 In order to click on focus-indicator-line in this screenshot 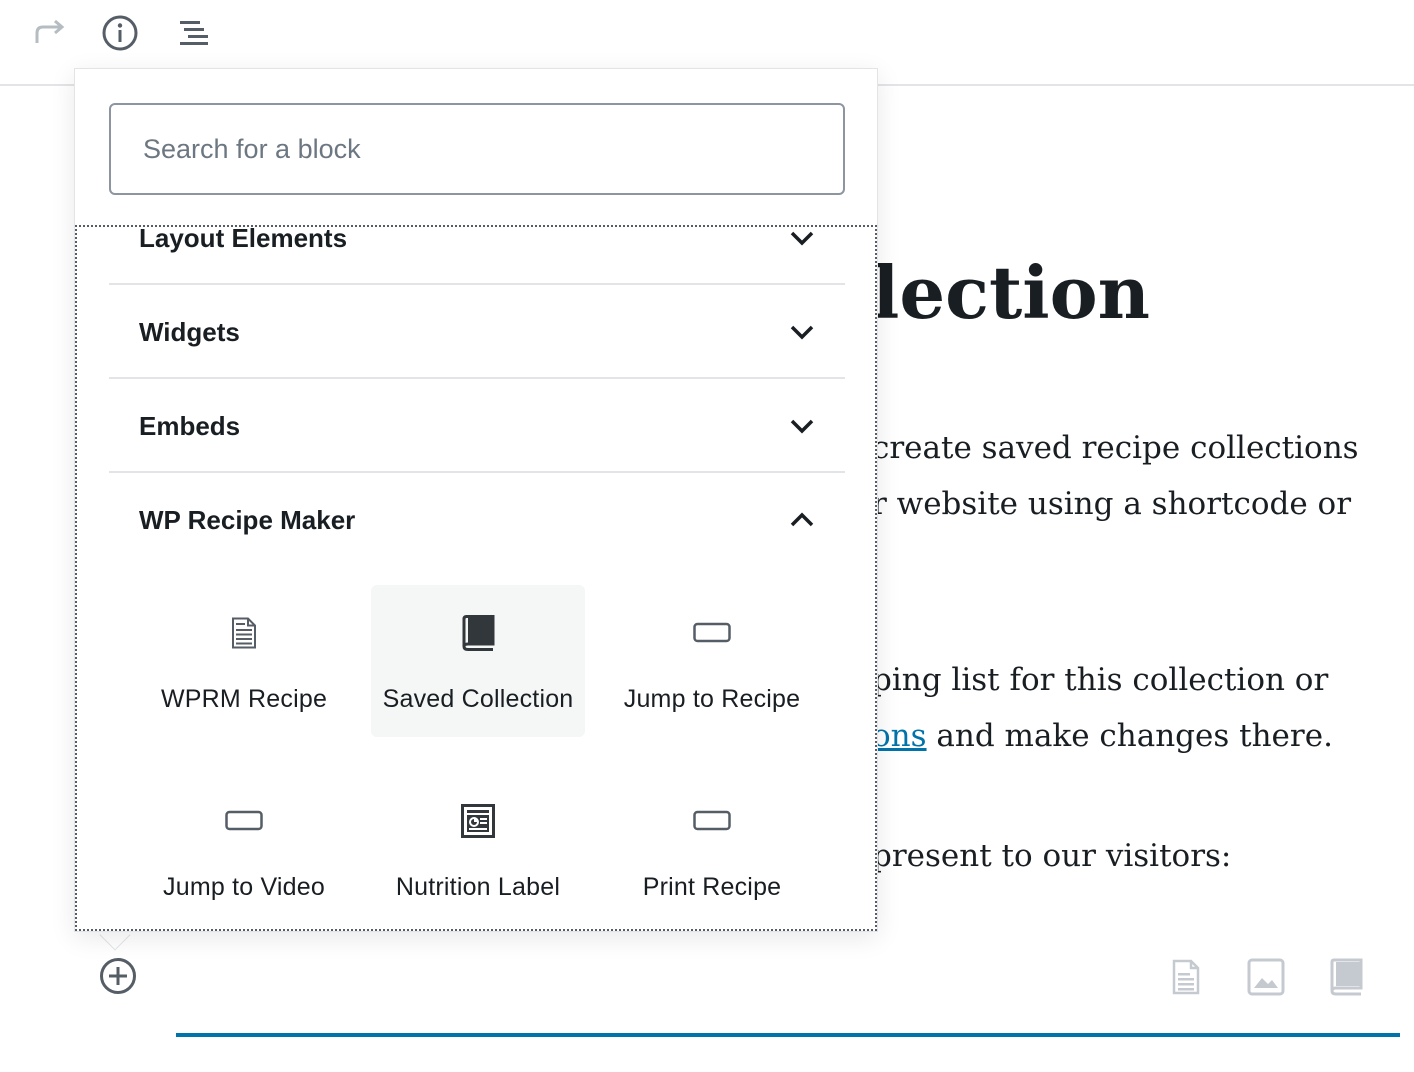, I will do `click(788, 1035)`.